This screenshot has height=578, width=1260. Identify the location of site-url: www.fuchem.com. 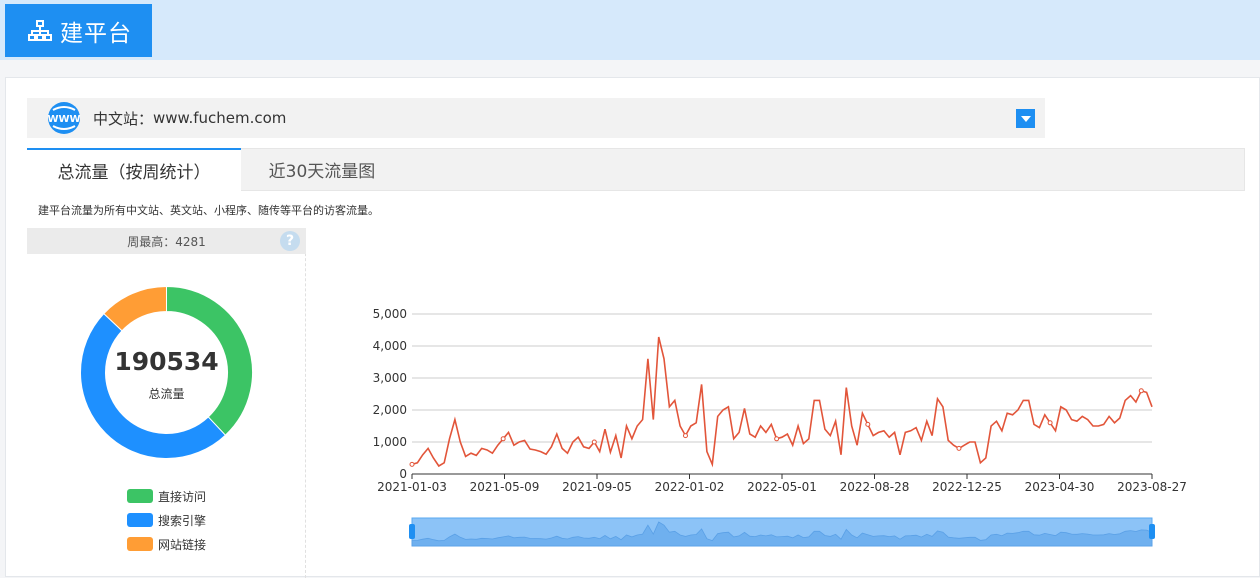
(220, 118).